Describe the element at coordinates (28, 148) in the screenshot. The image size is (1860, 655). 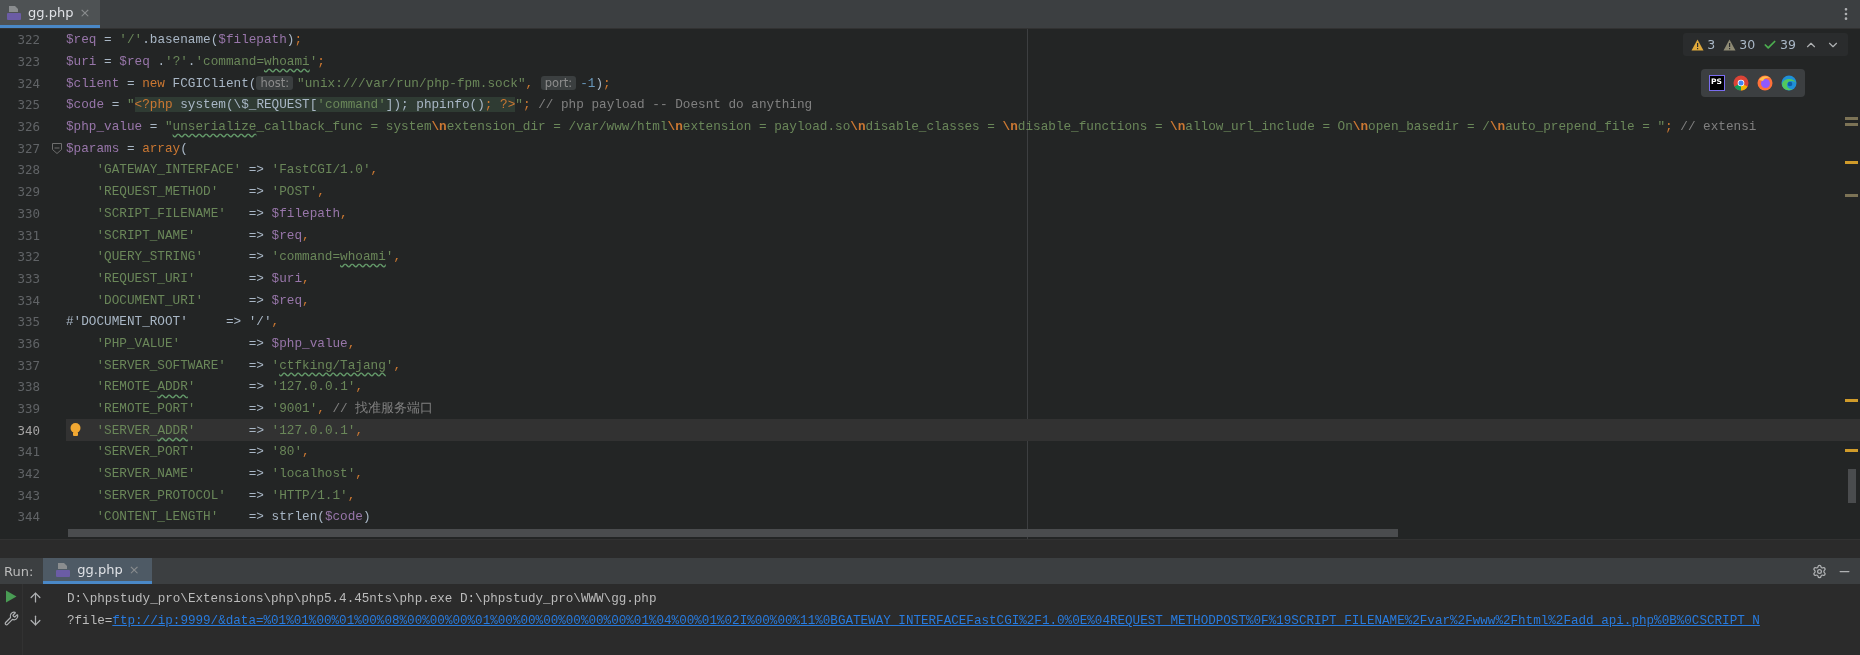
I see `line-number: 327` at that location.